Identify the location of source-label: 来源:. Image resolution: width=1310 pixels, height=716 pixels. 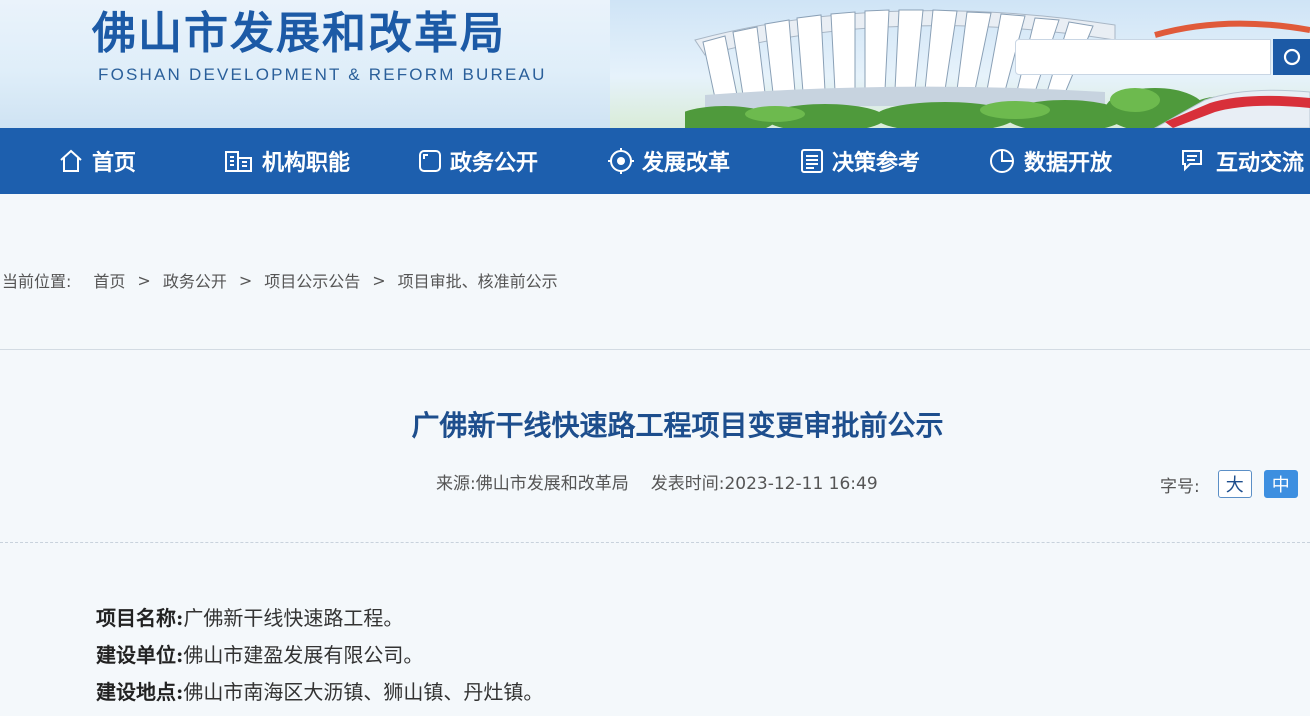
(456, 484).